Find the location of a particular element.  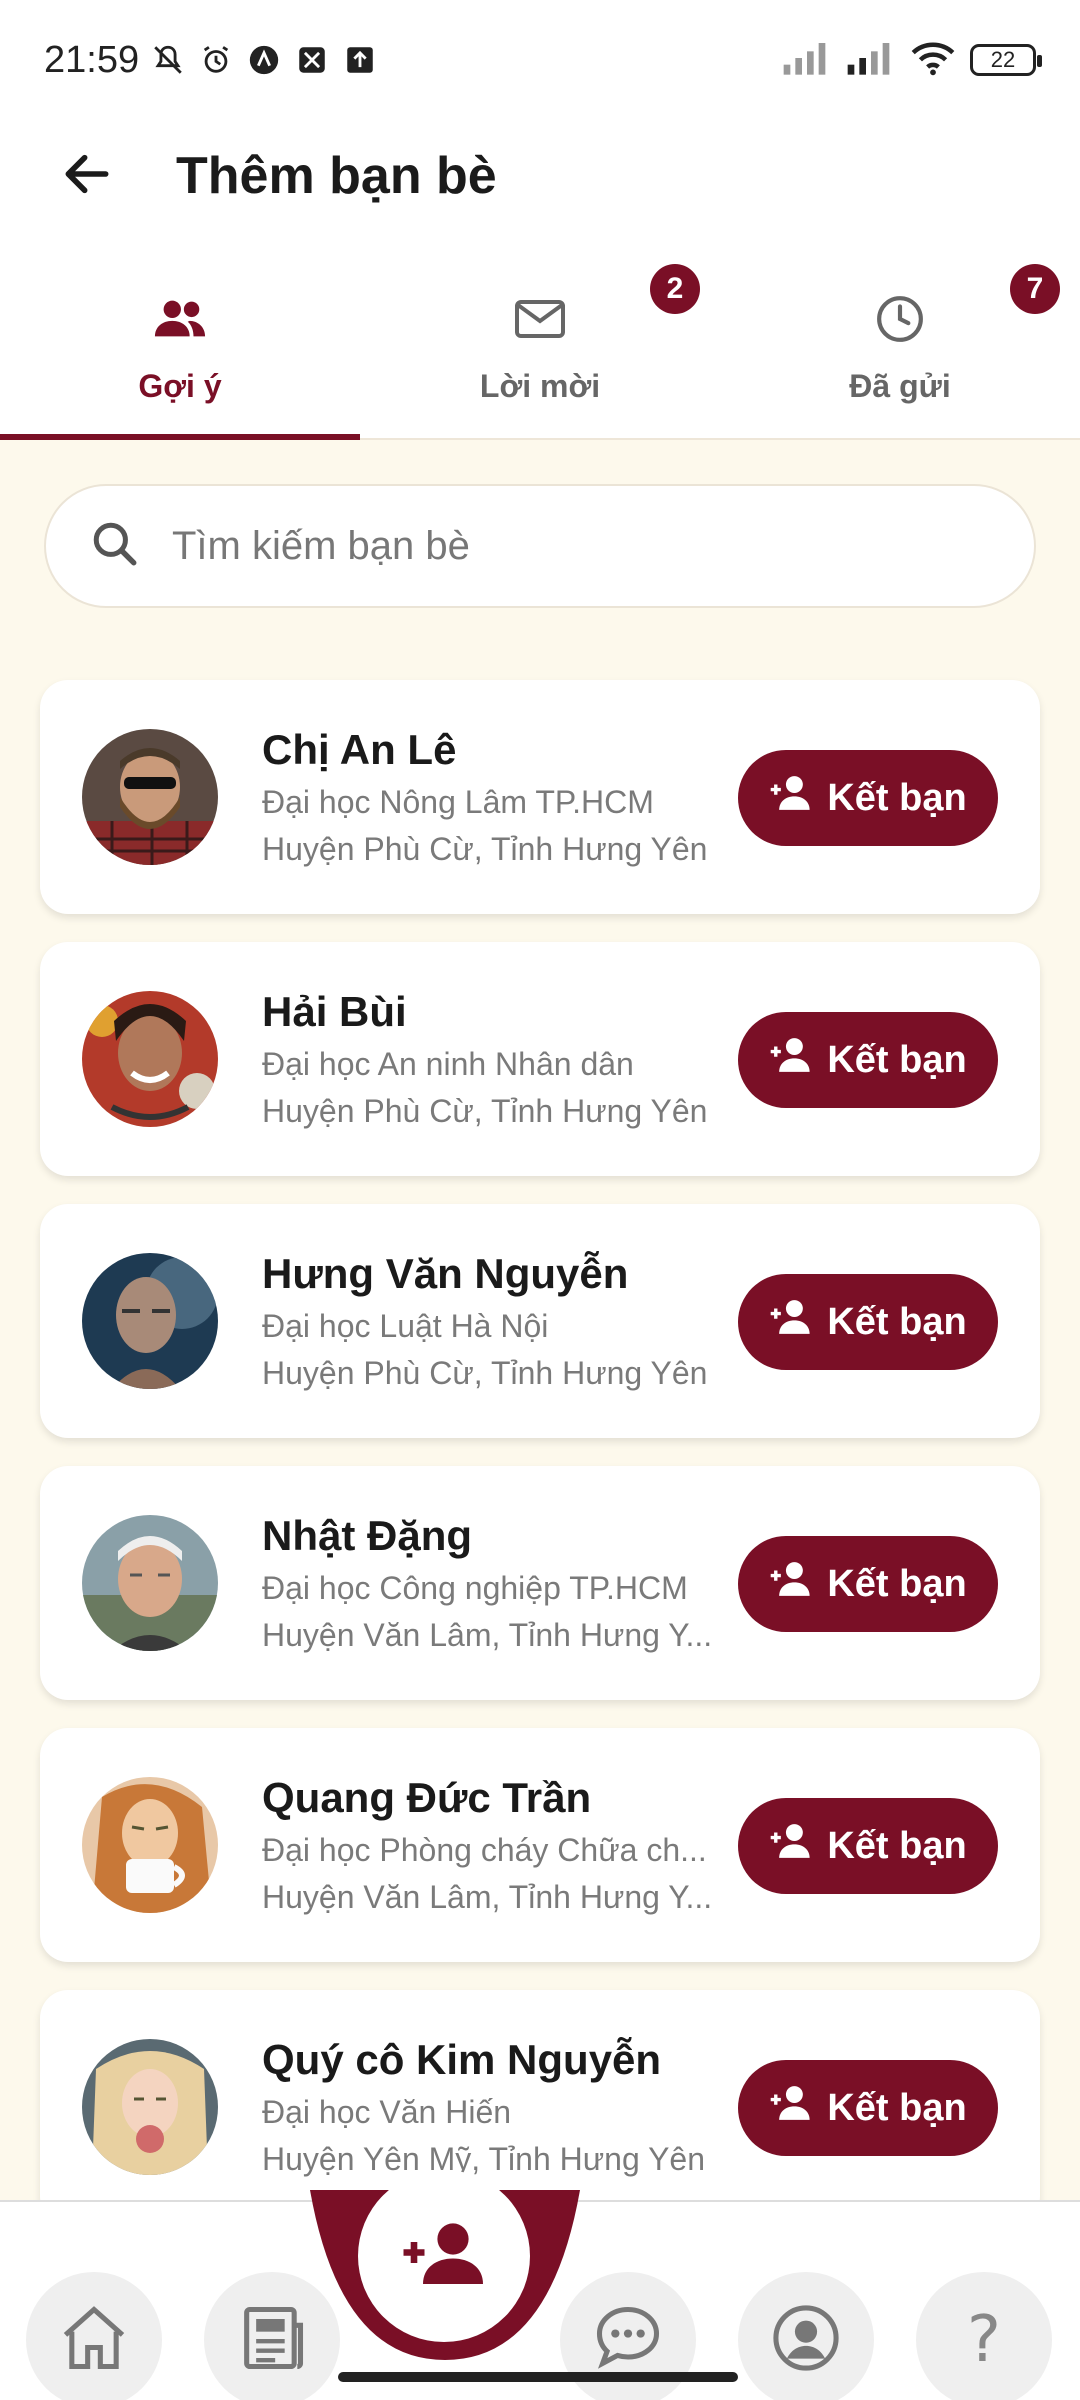

help-icon: ? is located at coordinates (984, 2340).